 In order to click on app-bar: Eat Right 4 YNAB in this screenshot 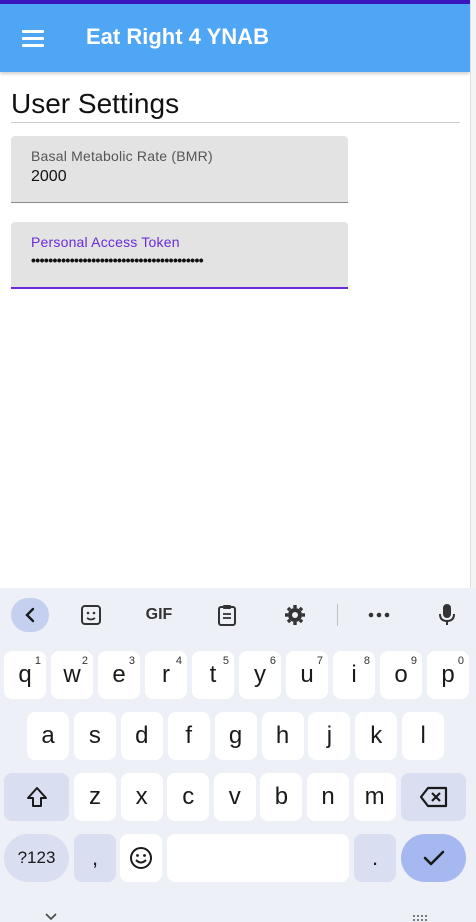, I will do `click(235, 38)`.